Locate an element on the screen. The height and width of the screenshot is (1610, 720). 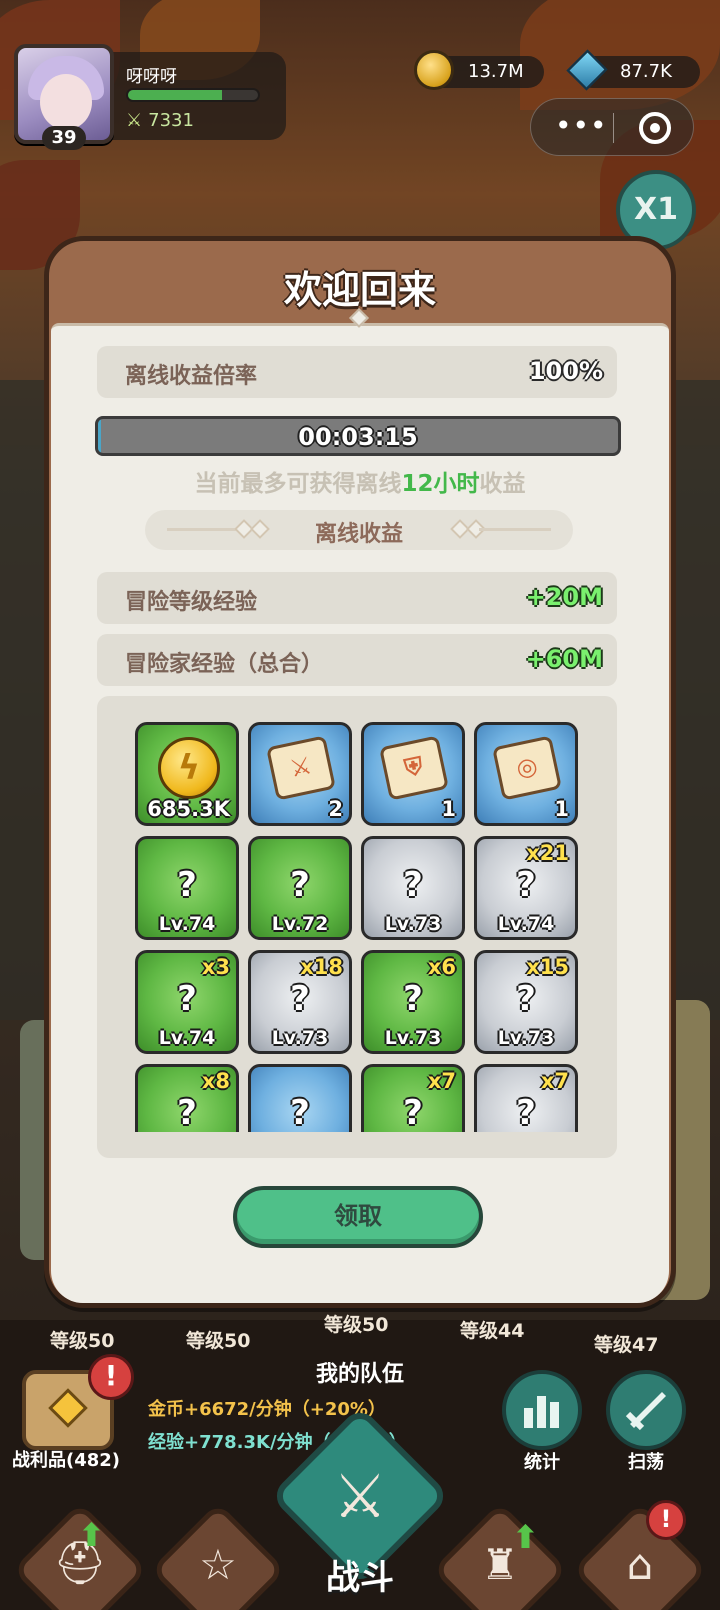
player-power-value: 7331 is located at coordinates (171, 120).